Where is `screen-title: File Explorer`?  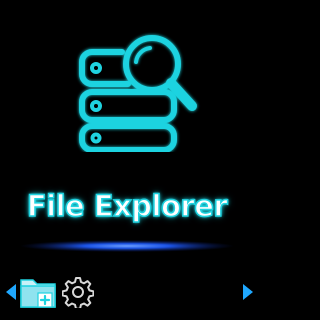 screen-title: File Explorer is located at coordinates (127, 206).